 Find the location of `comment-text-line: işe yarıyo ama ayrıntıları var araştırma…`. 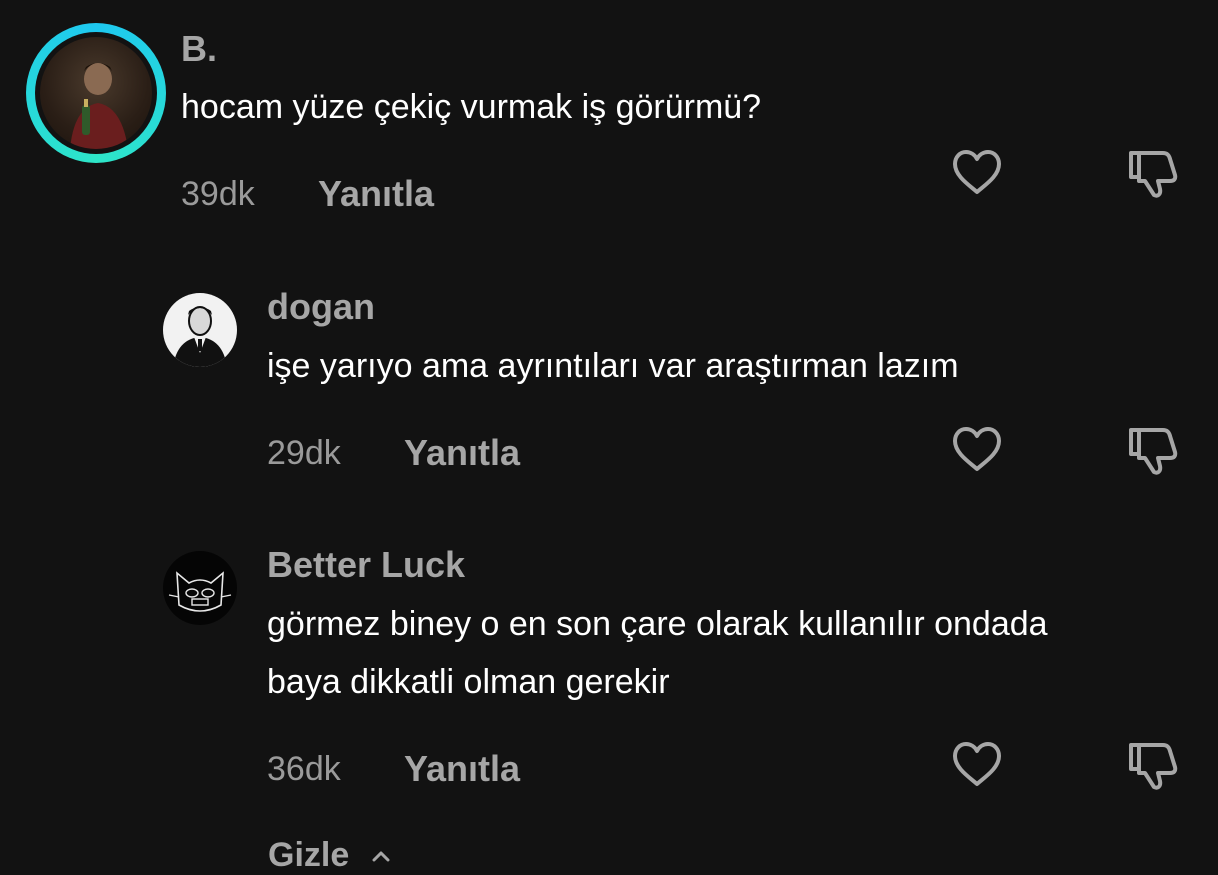

comment-text-line: işe yarıyo ama ayrıntıları var araştırma… is located at coordinates (613, 366).